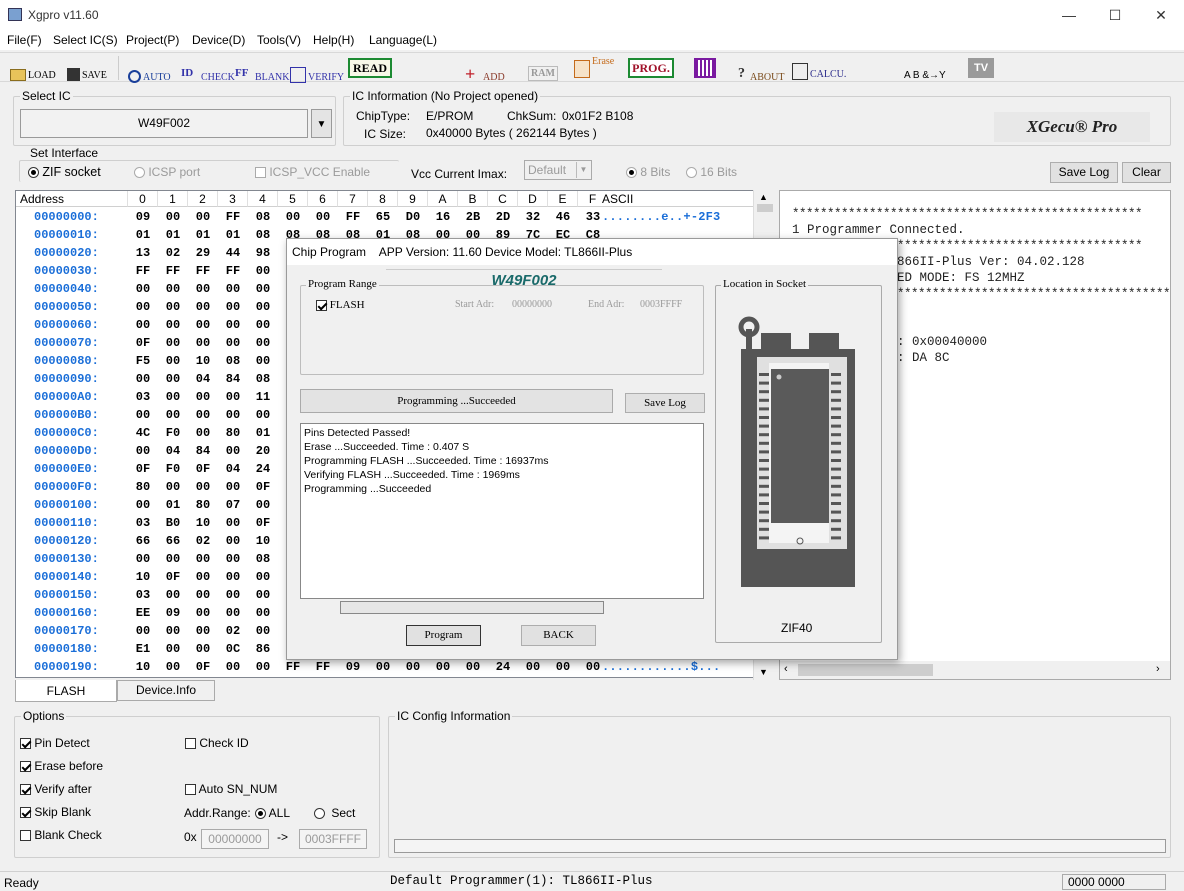 This screenshot has height=891, width=1184. Describe the element at coordinates (203, 451) in the screenshot. I see `hex-byte: 84` at that location.